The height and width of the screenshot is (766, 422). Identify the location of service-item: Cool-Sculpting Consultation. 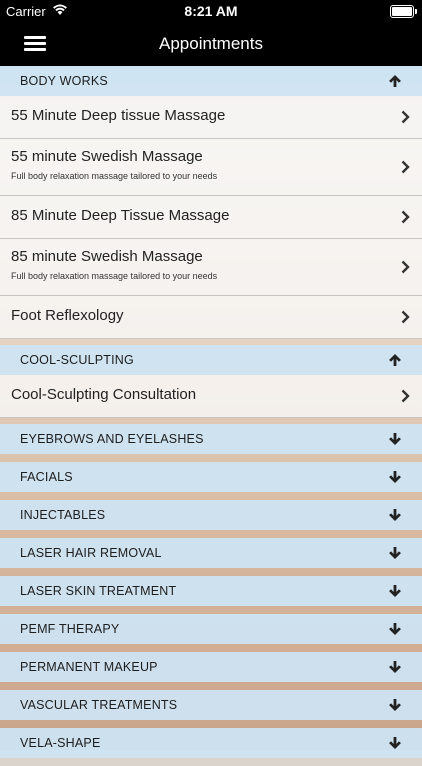
(211, 396).